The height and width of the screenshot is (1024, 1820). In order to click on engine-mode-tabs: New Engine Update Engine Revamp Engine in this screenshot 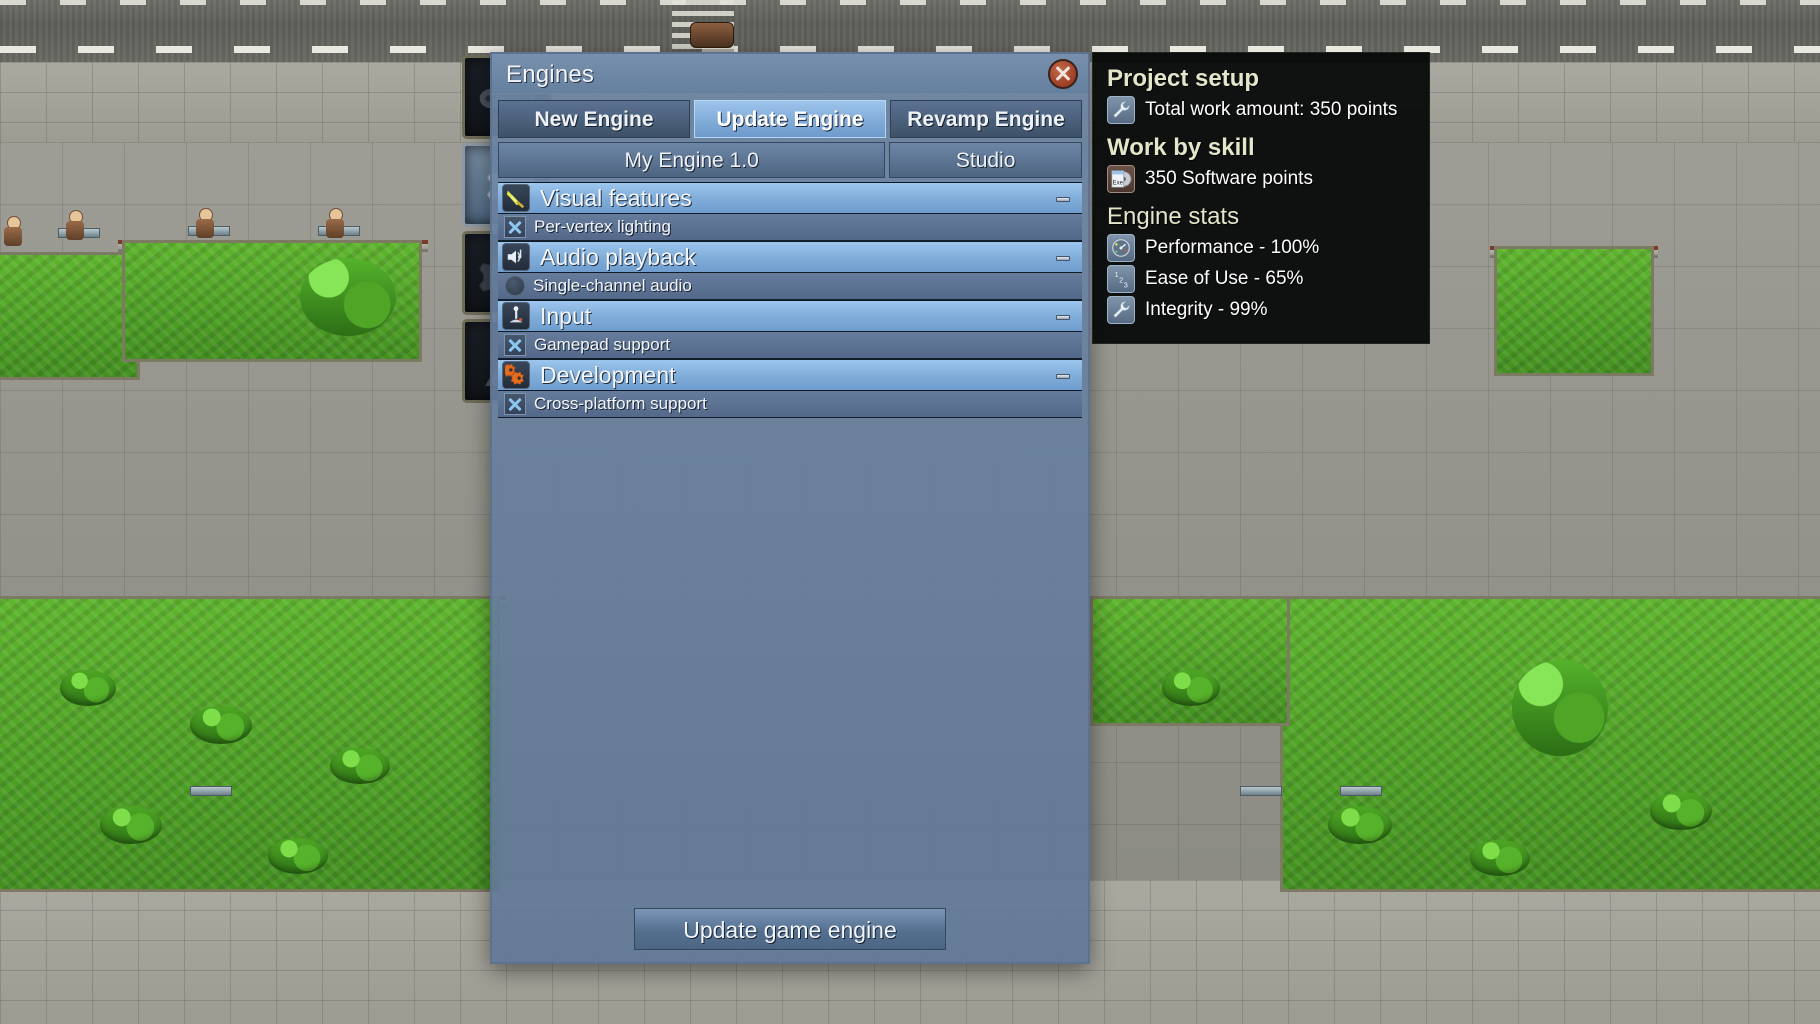, I will do `click(790, 116)`.